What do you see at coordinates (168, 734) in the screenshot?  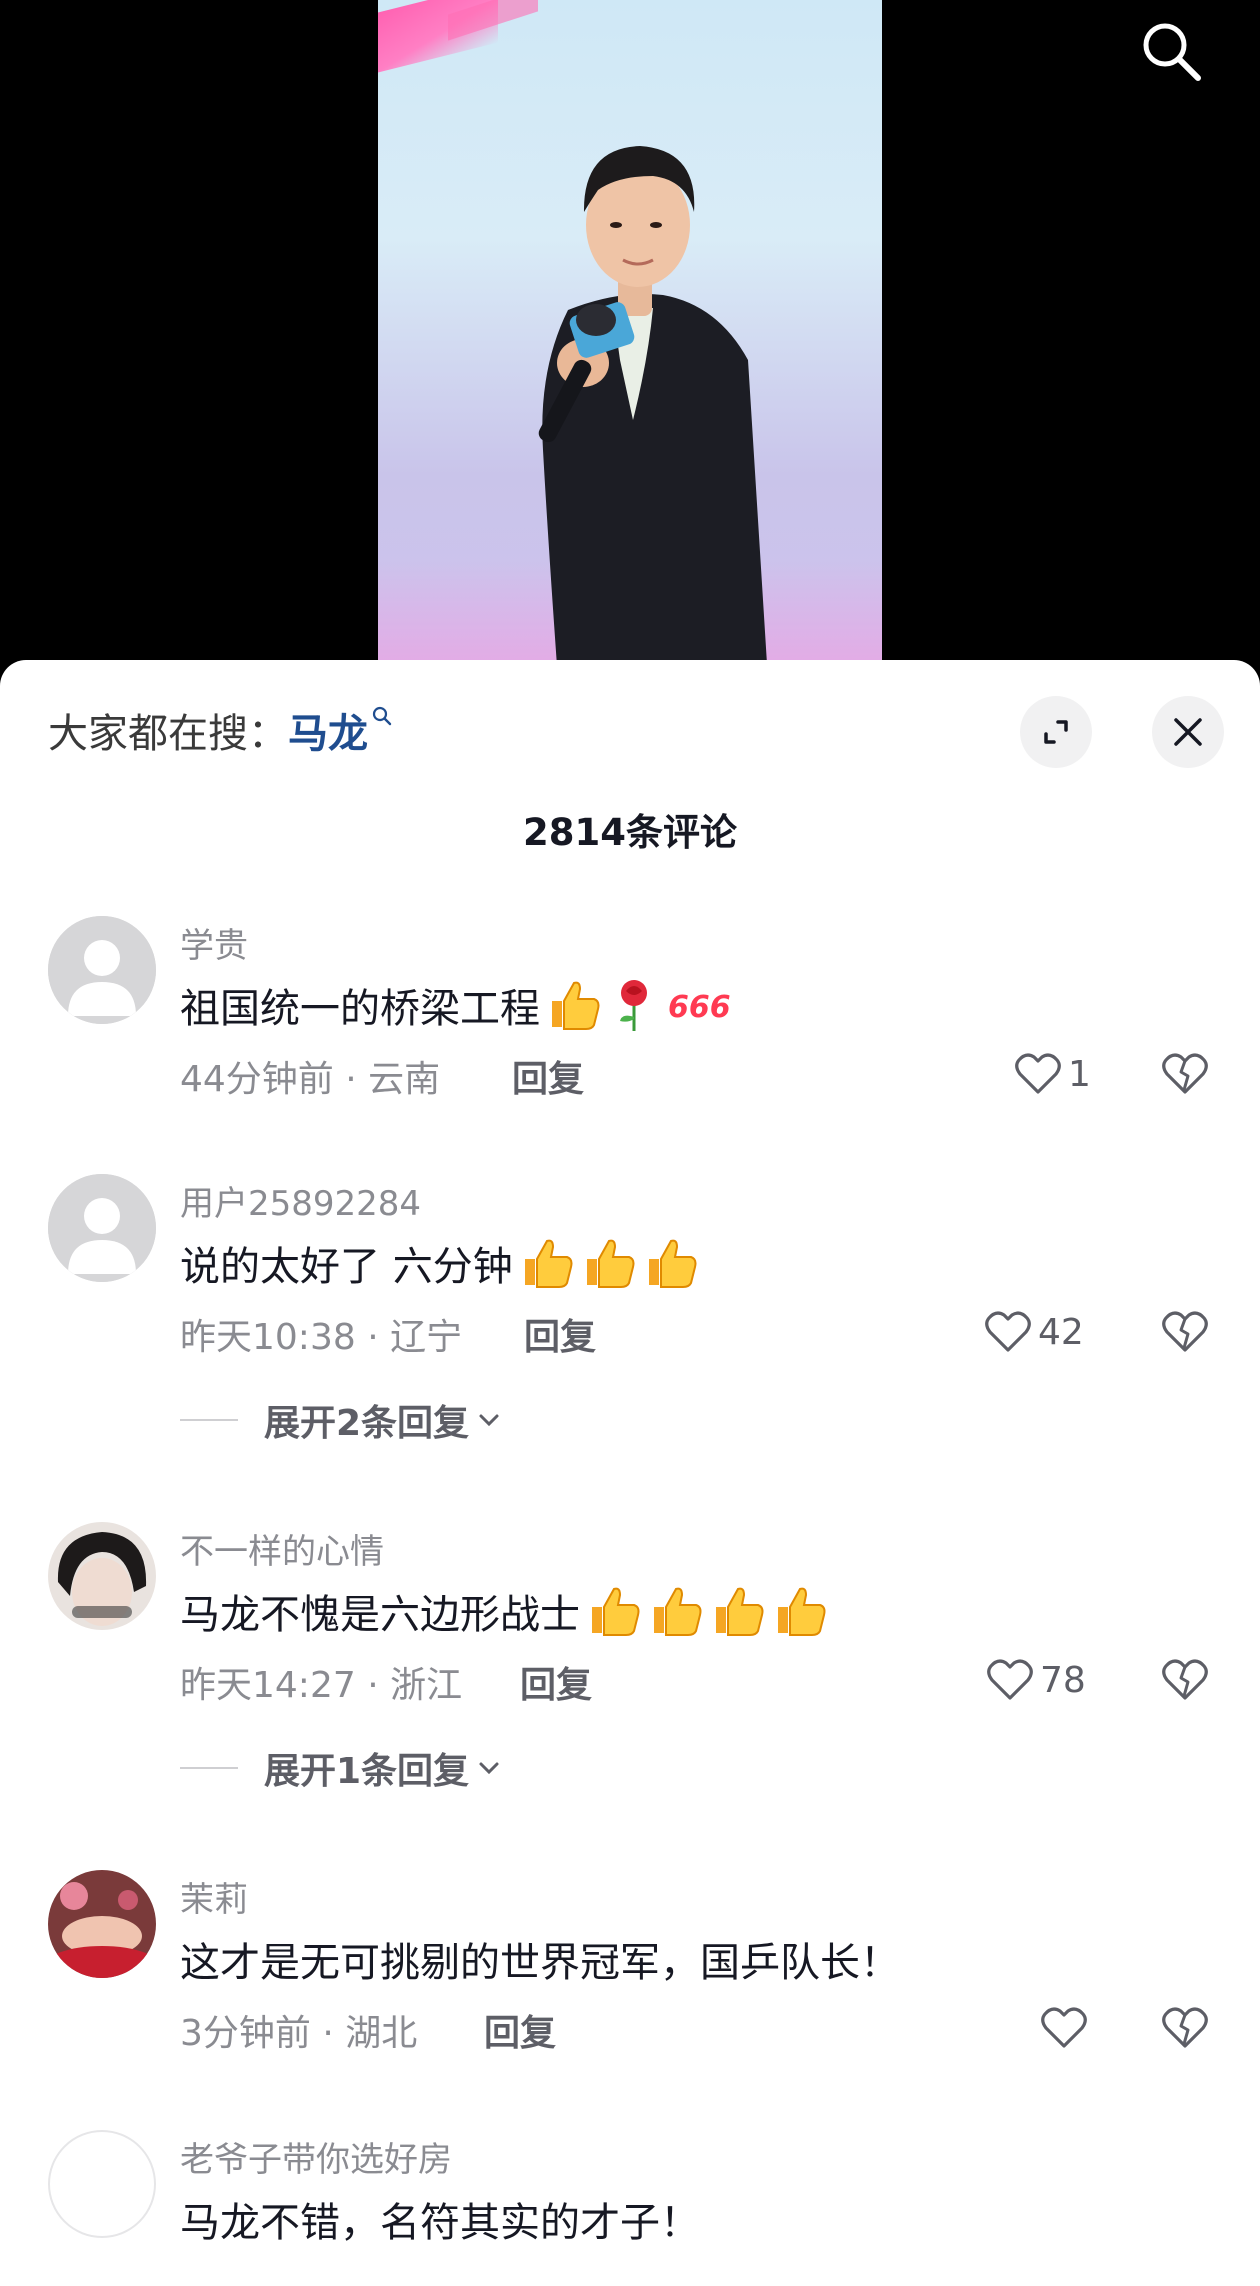 I see `hot-search-label: 大家都在搜：` at bounding box center [168, 734].